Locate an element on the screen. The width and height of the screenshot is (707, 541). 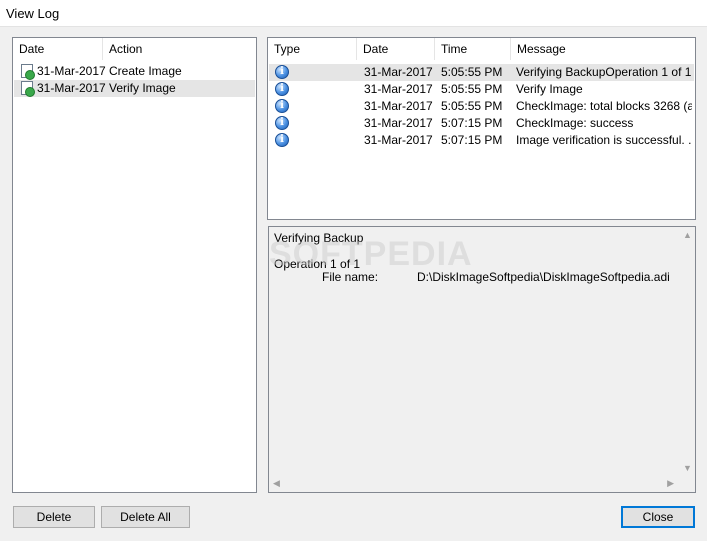
message-row: i 31-Mar-2017 5:05:55 PM Verify Image is located at coordinates (481, 89).